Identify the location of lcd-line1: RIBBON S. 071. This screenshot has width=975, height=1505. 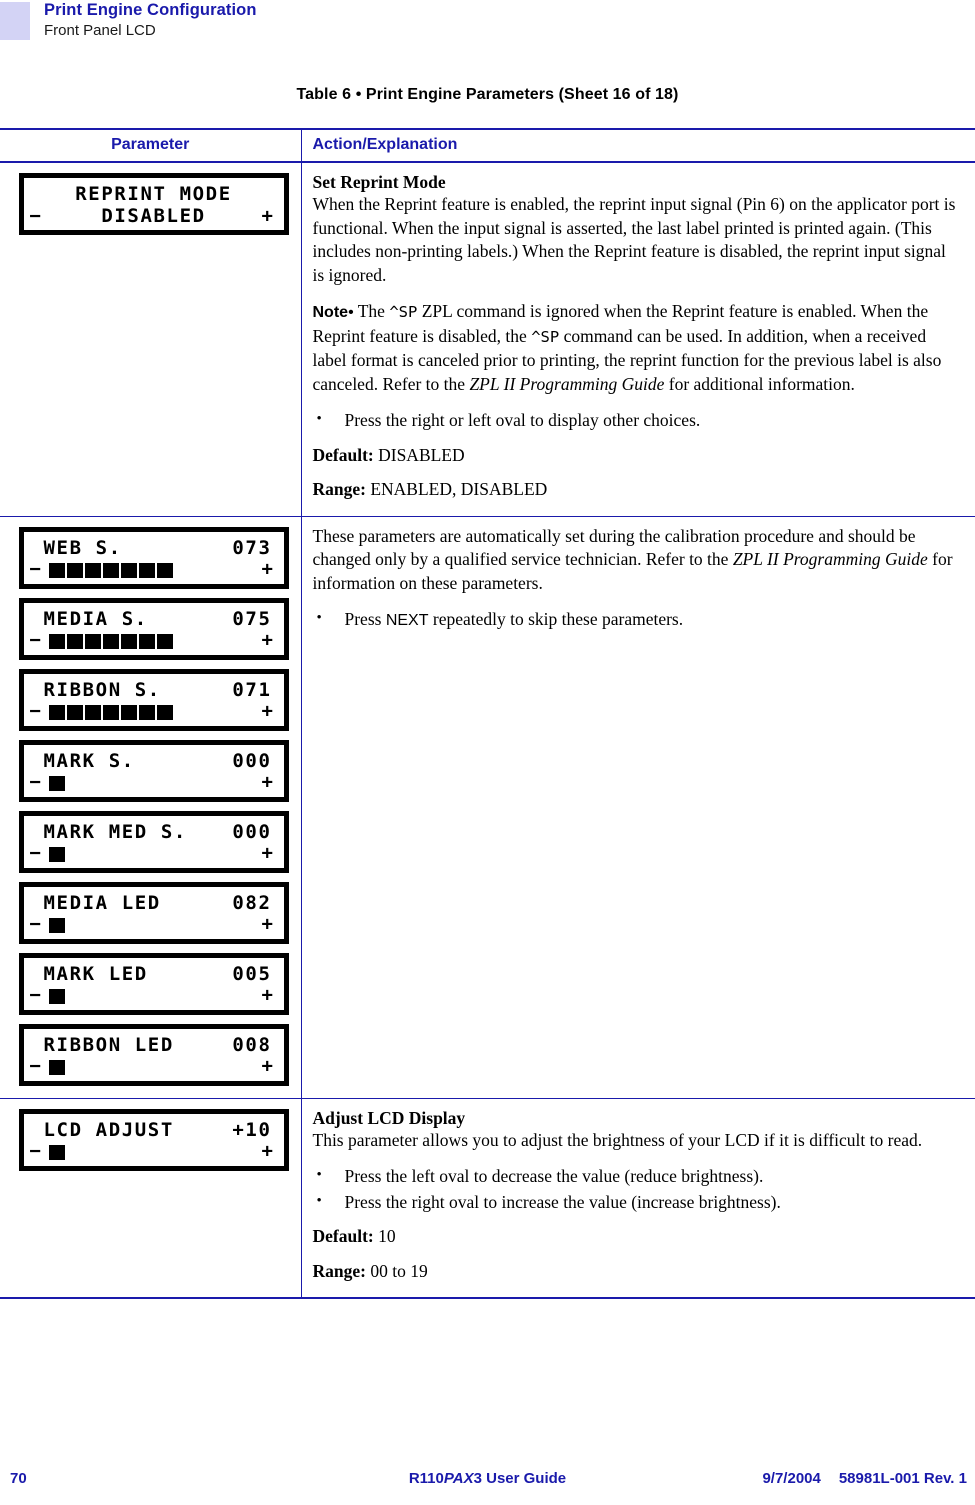
(154, 690).